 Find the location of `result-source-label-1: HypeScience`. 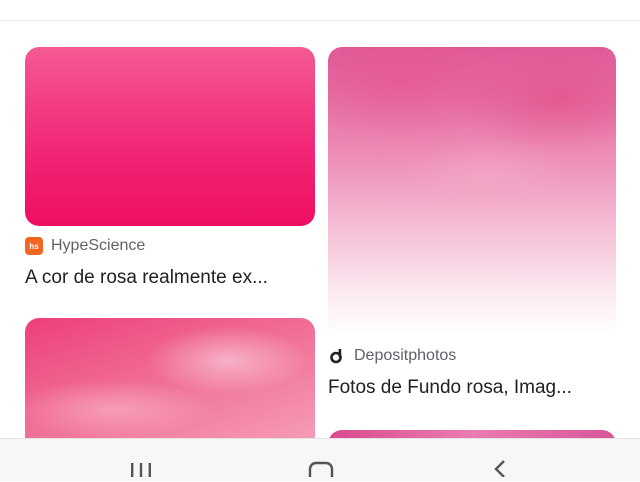

result-source-label-1: HypeScience is located at coordinates (98, 245).